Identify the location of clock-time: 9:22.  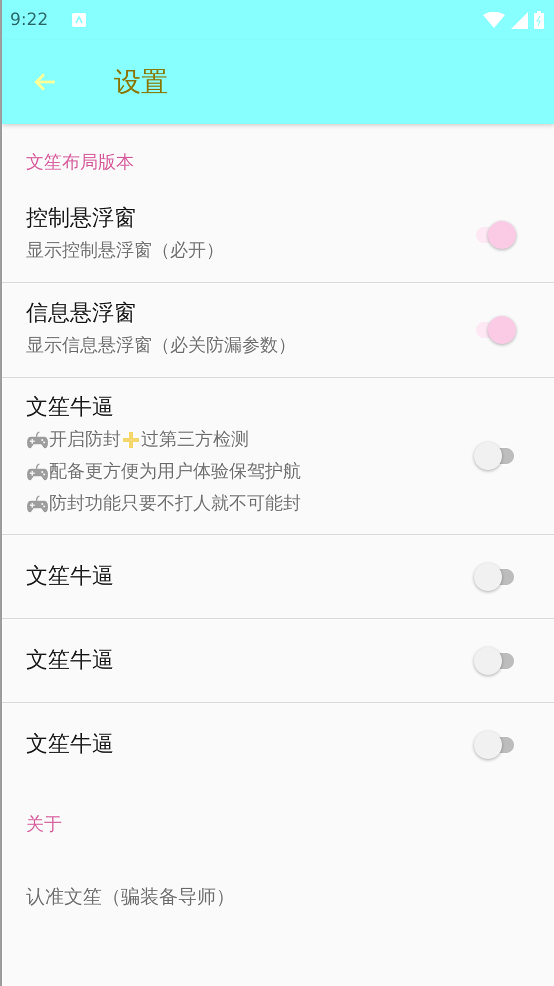
(29, 20).